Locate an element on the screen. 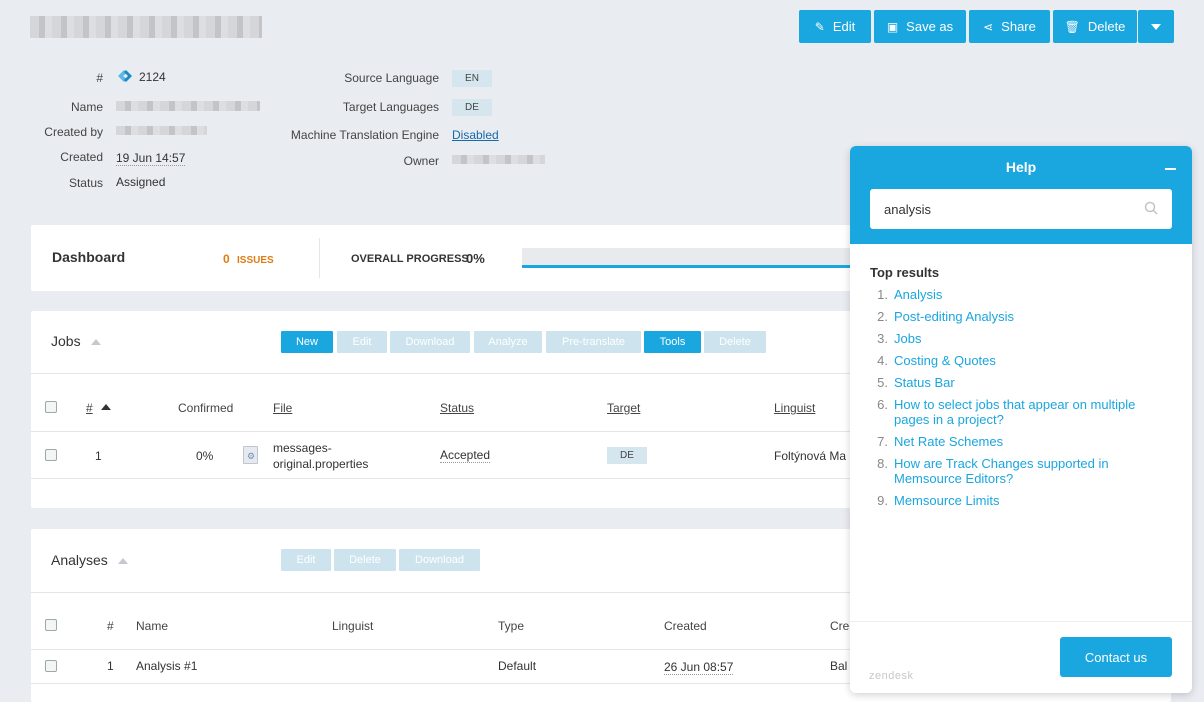 The height and width of the screenshot is (702, 1204). help-result-item: 3. Jobs is located at coordinates (1020, 338).